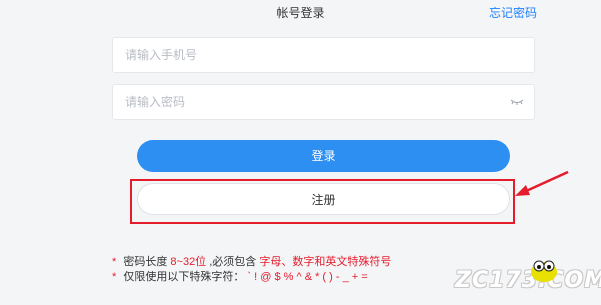 This screenshot has width=601, height=305. Describe the element at coordinates (233, 262) in the screenshot. I see `rule-text: ,必须包含` at that location.